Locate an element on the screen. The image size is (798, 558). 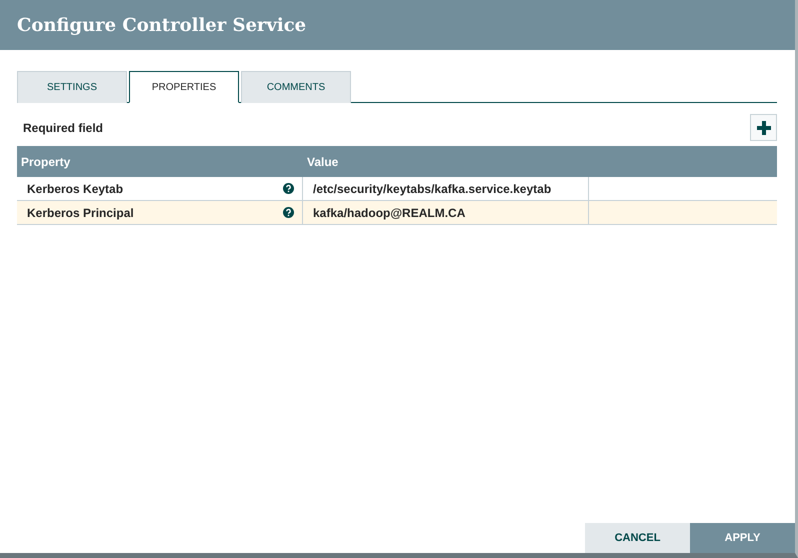
plus-icon is located at coordinates (763, 127).